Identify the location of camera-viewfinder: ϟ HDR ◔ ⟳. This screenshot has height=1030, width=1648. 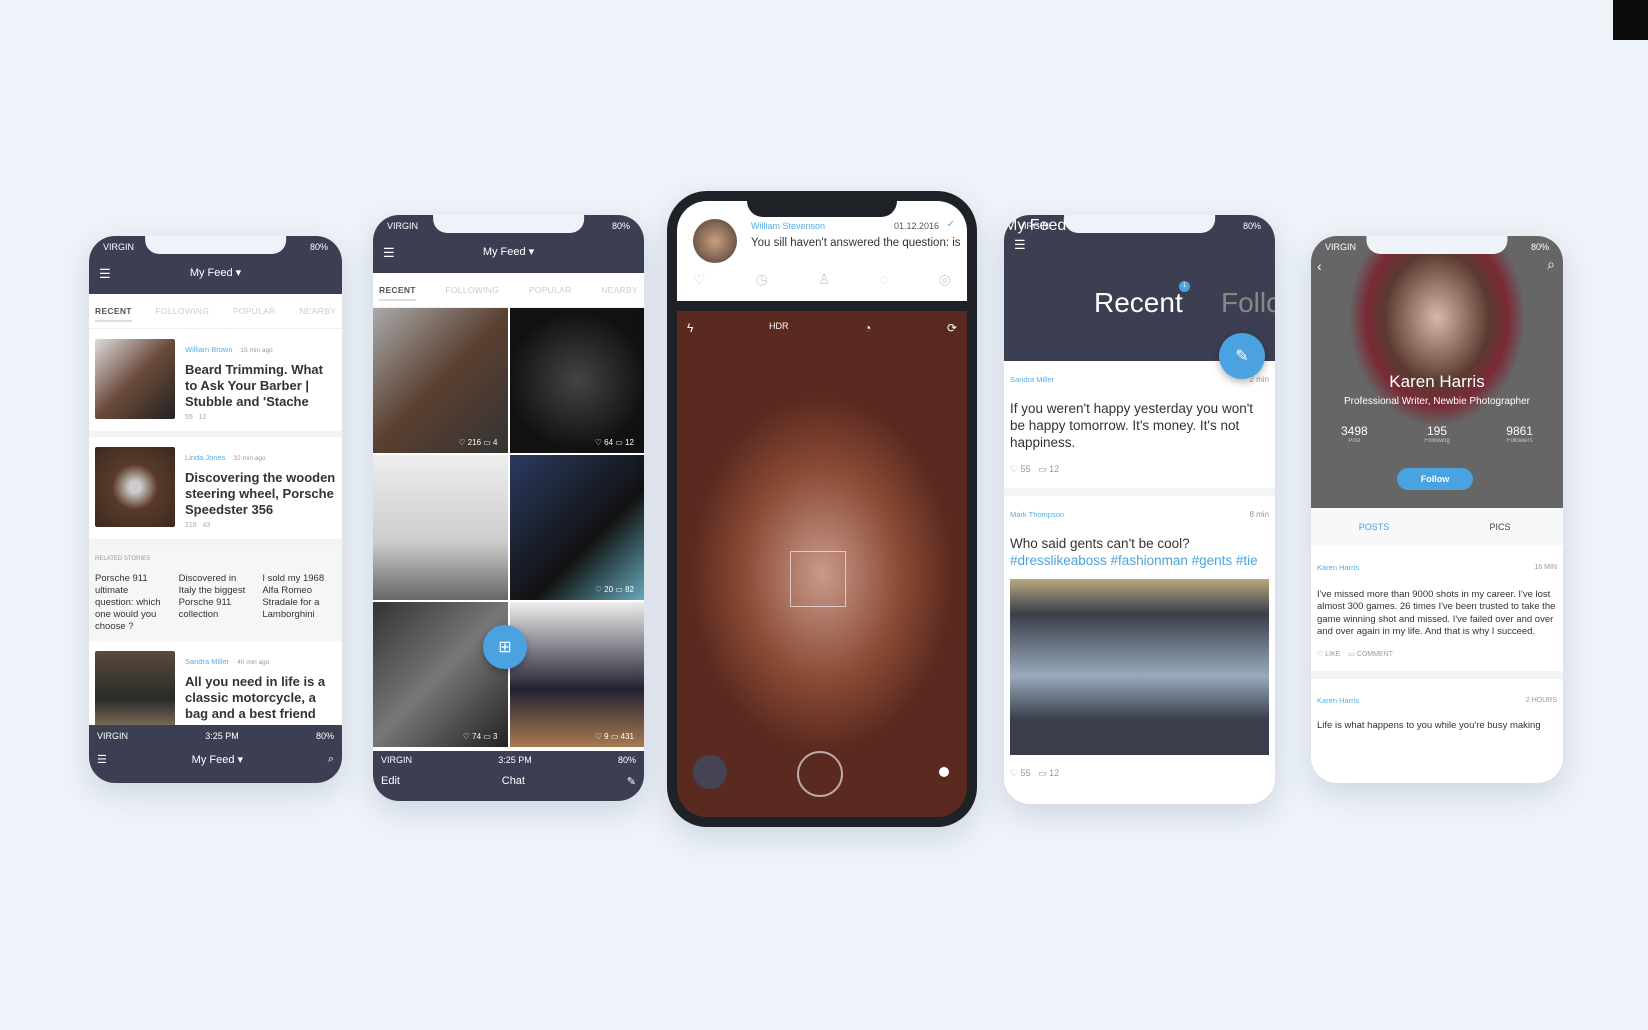
(822, 564).